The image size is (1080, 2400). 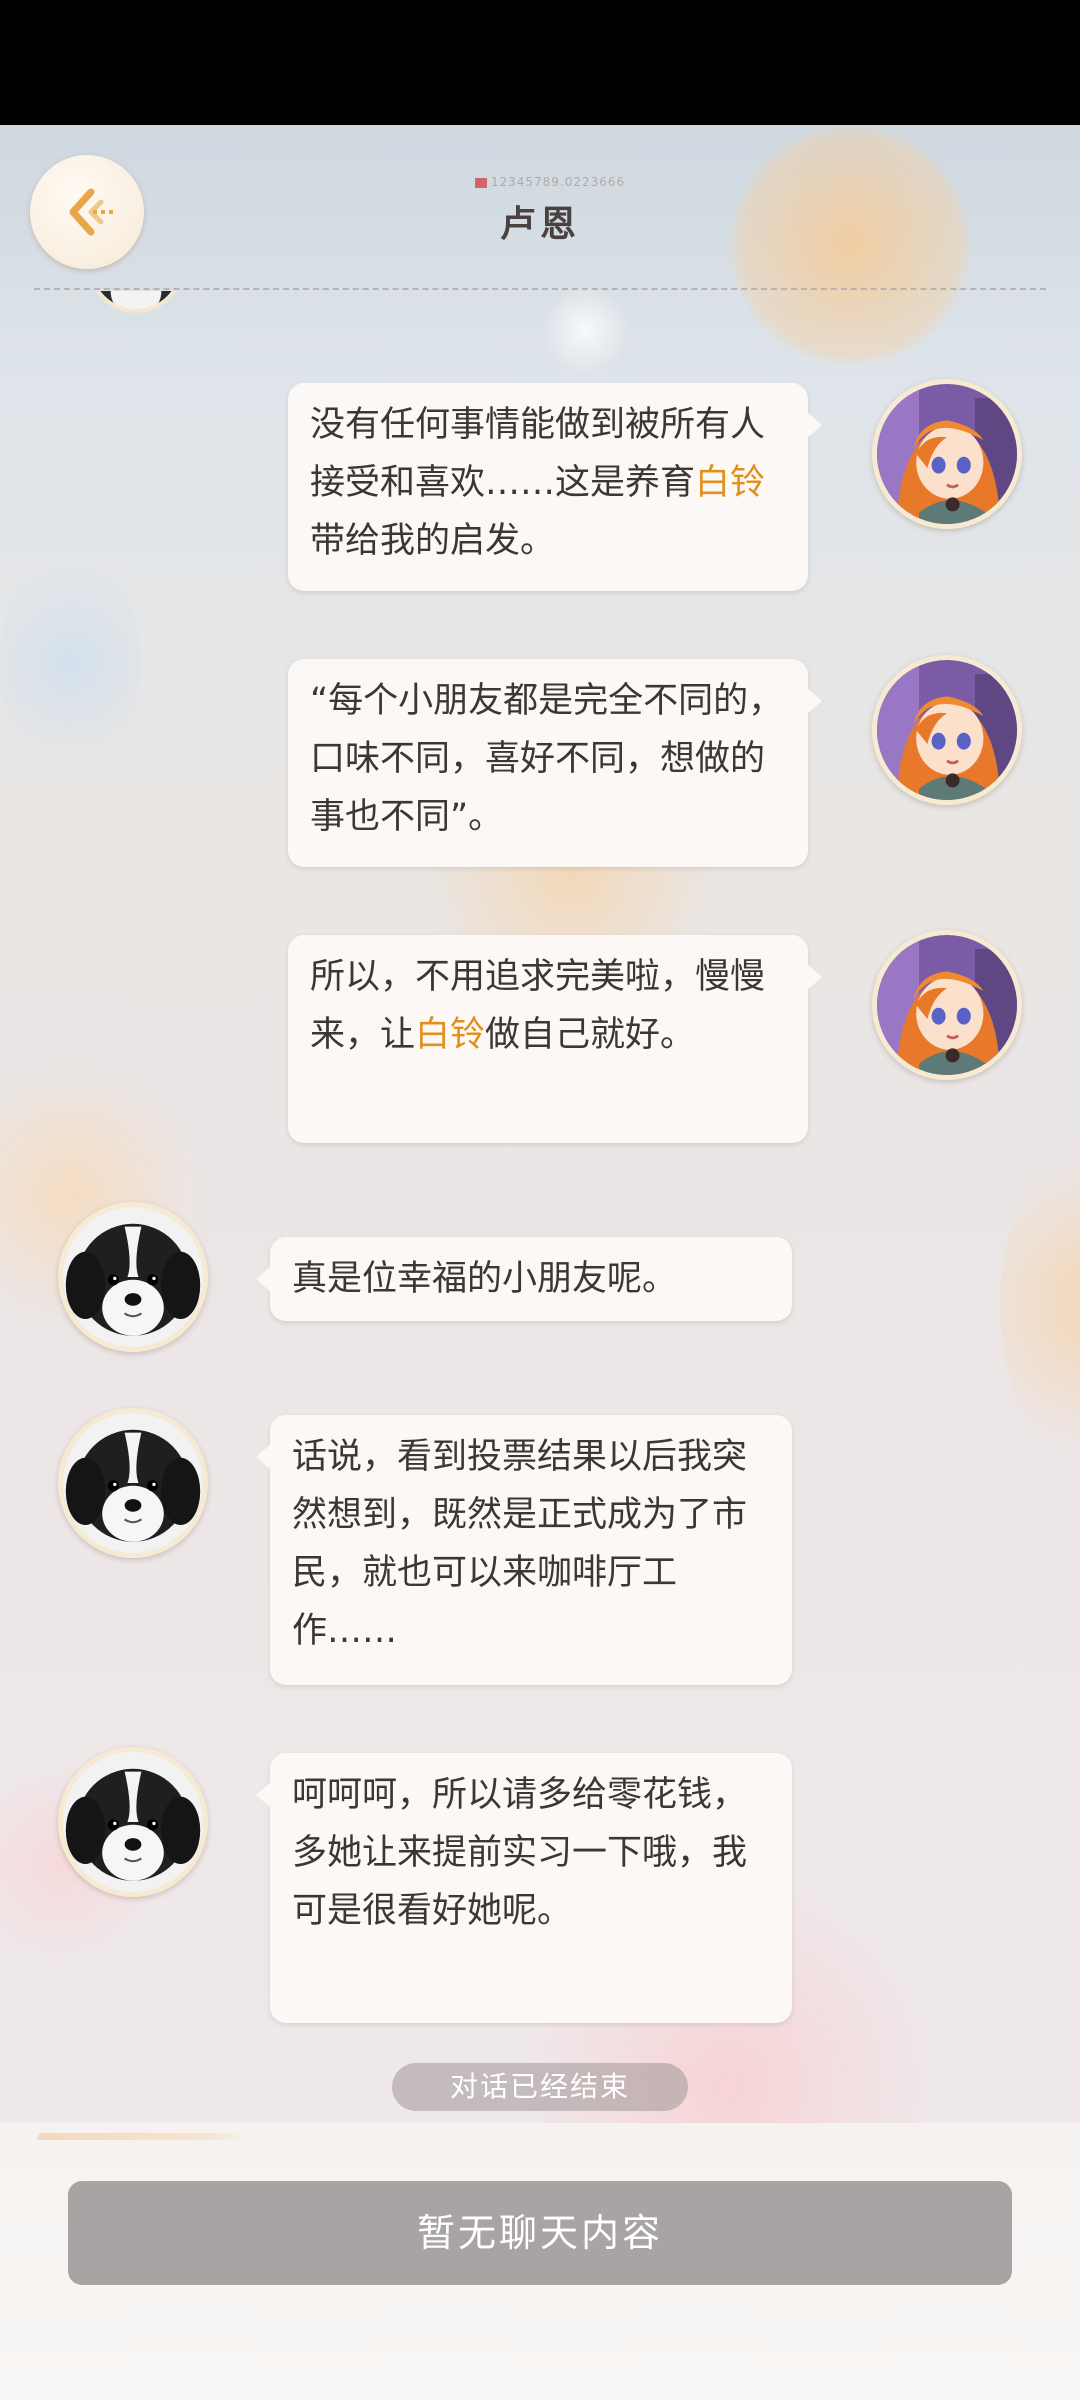 What do you see at coordinates (540, 2233) in the screenshot?
I see `chat-input-button: 暂无聊天内容` at bounding box center [540, 2233].